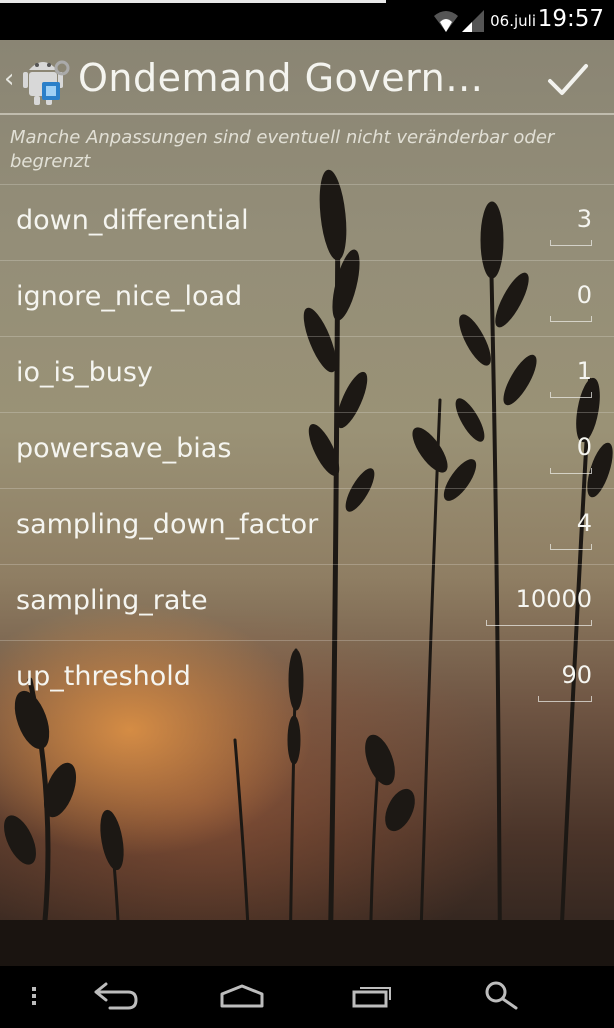  I want to click on chevron-left-icon: ‹, so click(9, 79).